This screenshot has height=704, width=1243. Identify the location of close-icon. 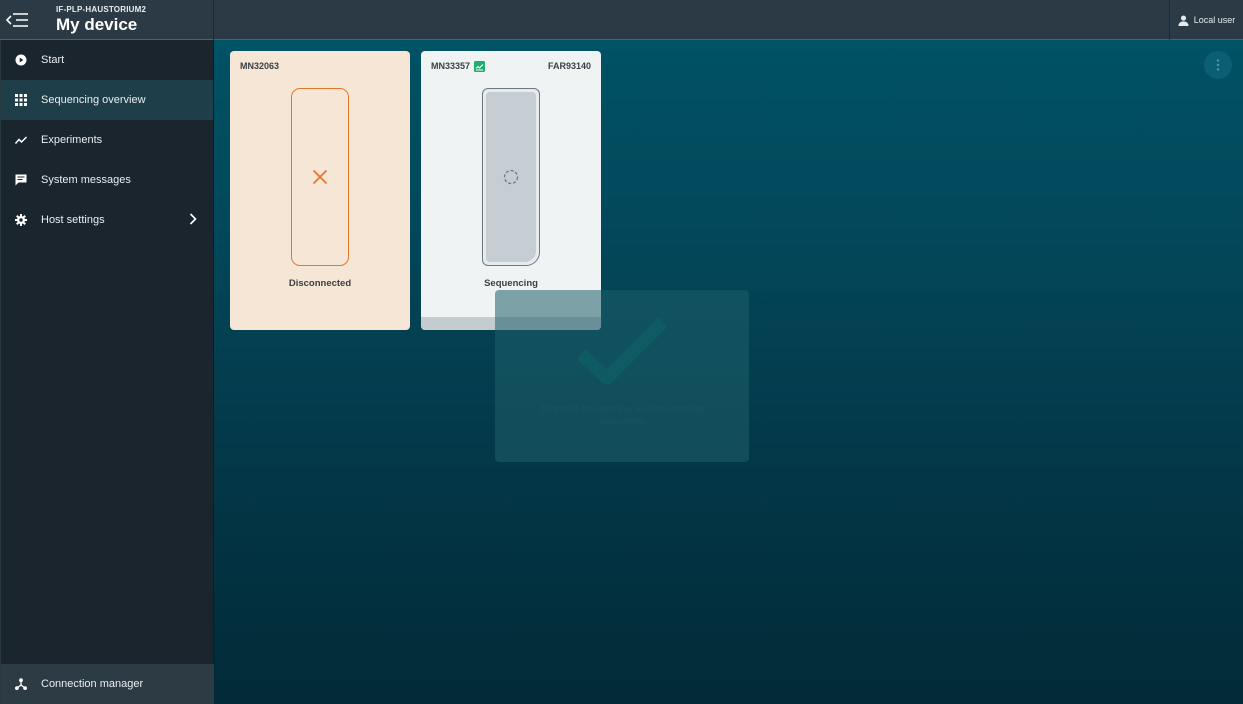
(320, 177).